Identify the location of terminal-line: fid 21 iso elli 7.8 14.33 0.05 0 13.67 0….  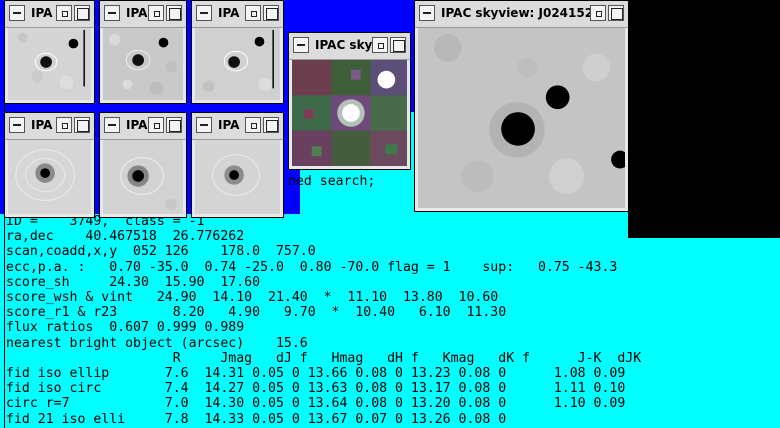
(256, 419).